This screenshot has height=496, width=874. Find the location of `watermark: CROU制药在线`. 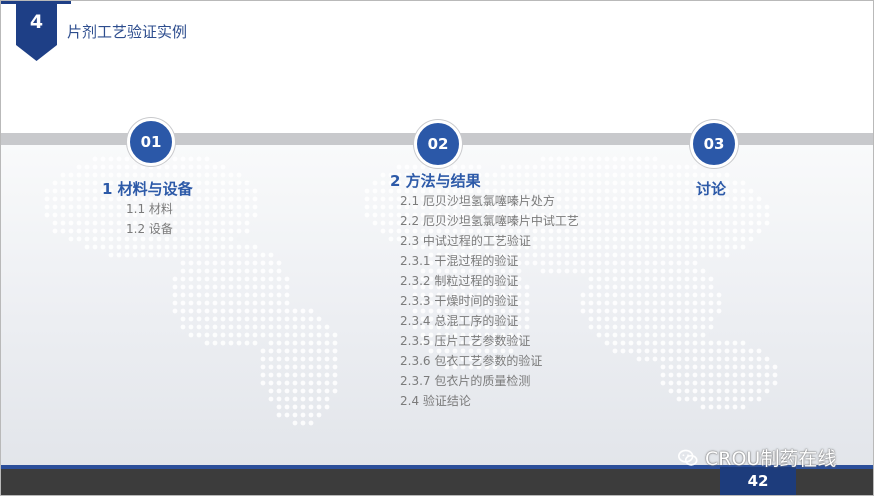

watermark: CROU制药在线 is located at coordinates (756, 457).